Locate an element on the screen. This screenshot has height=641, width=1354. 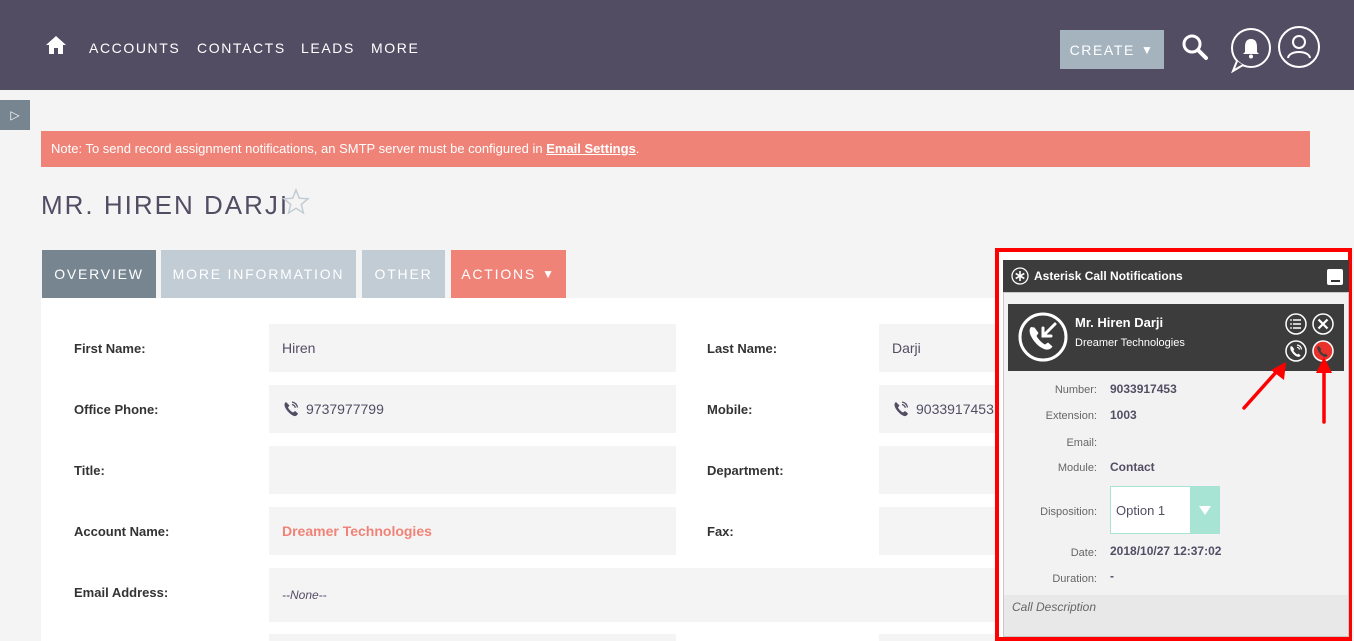
banner-suffix: . is located at coordinates (637, 148).